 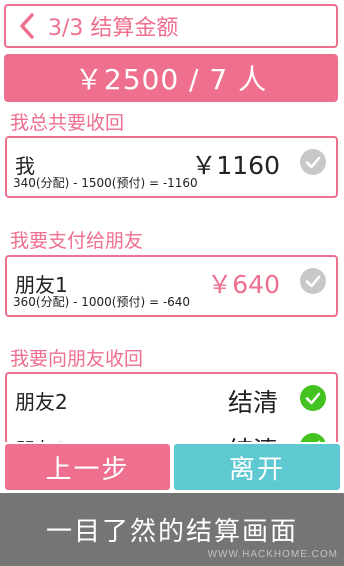 I want to click on section-title-collect-total: 我总共要收回, so click(x=67, y=123).